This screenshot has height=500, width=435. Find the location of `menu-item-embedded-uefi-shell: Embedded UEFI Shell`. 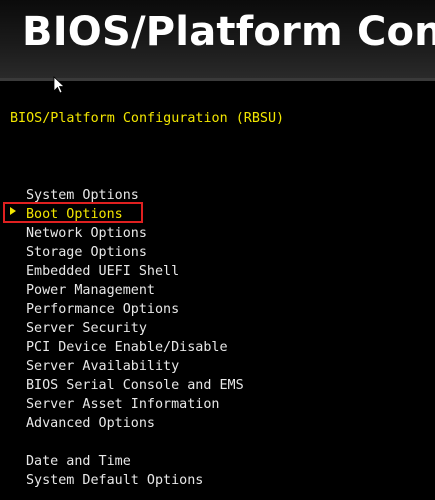

menu-item-embedded-uefi-shell: Embedded UEFI Shell is located at coordinates (102, 271).